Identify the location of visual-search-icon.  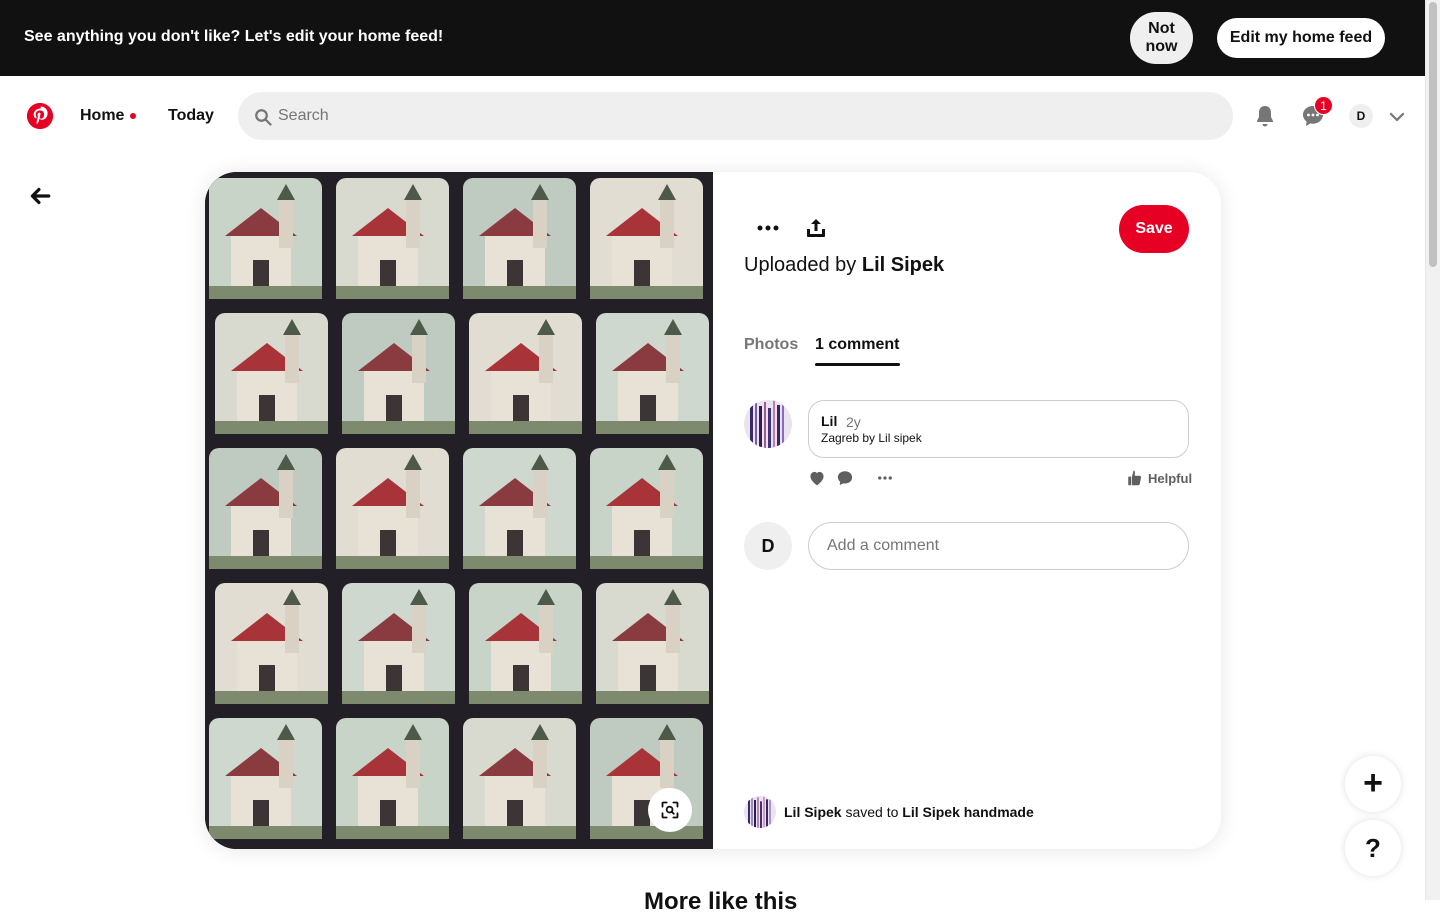
(670, 810).